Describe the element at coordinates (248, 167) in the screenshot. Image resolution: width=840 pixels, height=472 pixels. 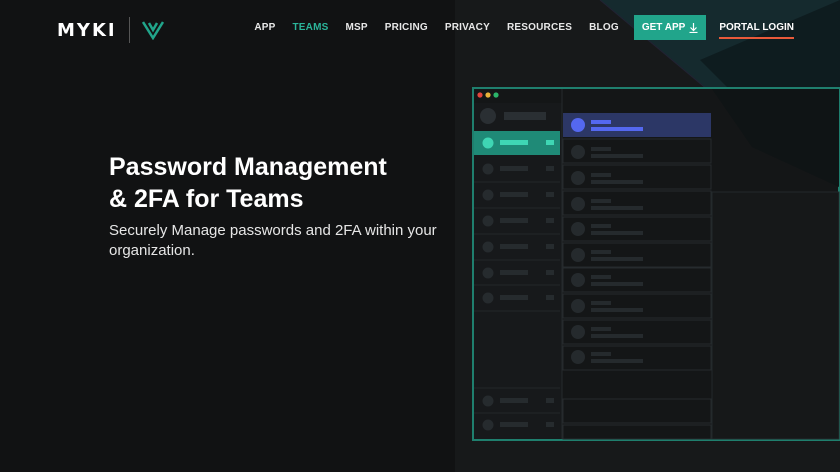
I see `hero-title-line1: Password Management` at that location.